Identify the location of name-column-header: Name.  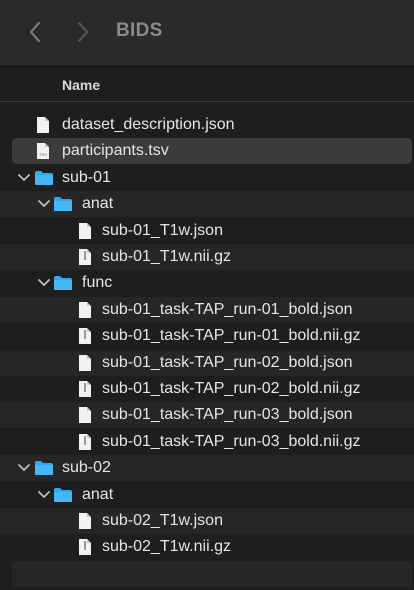
(81, 85).